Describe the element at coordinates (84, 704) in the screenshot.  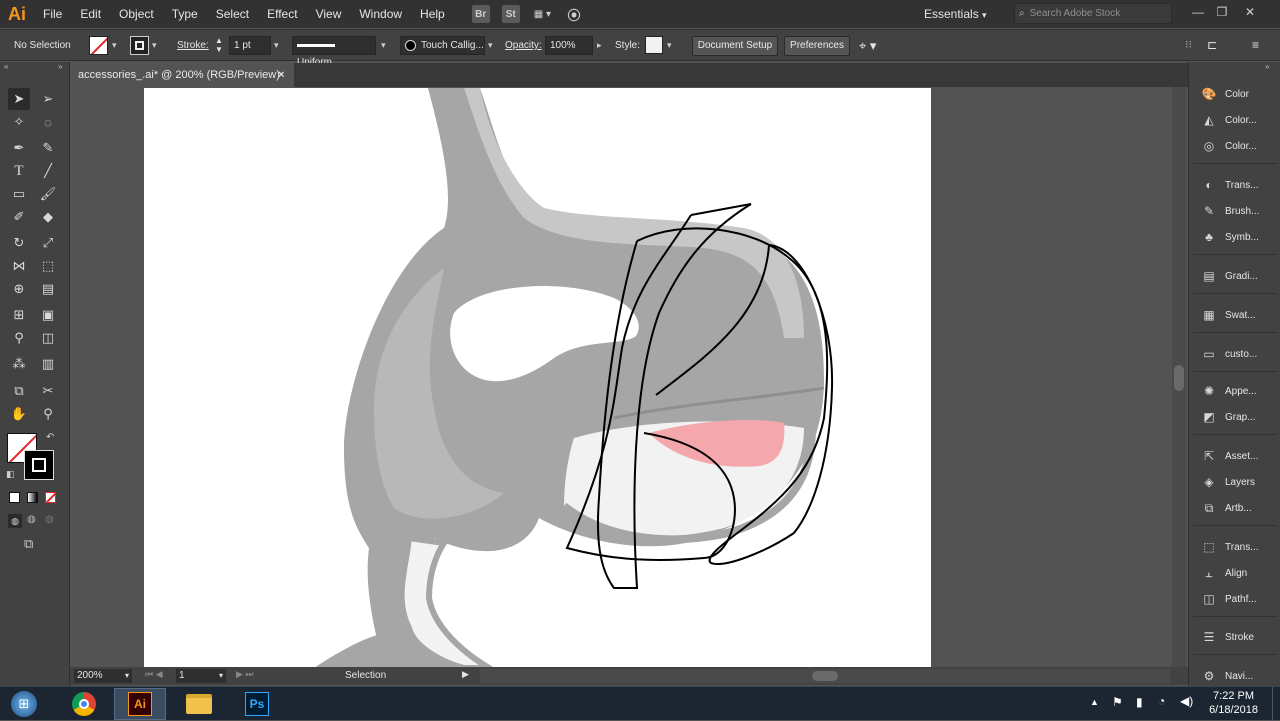
I see `taskbar-chrome` at that location.